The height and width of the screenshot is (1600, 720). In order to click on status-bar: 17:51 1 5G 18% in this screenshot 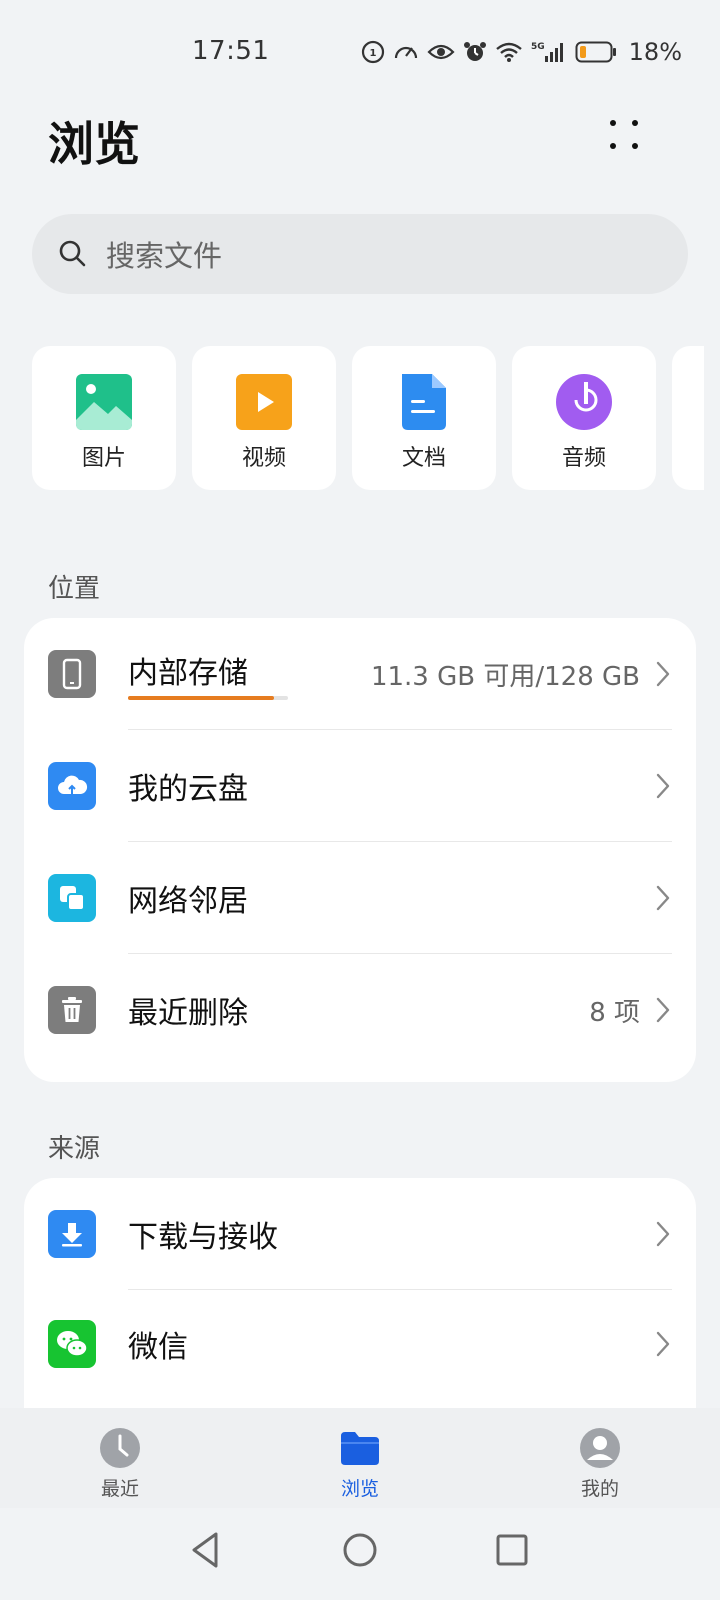, I will do `click(360, 50)`.